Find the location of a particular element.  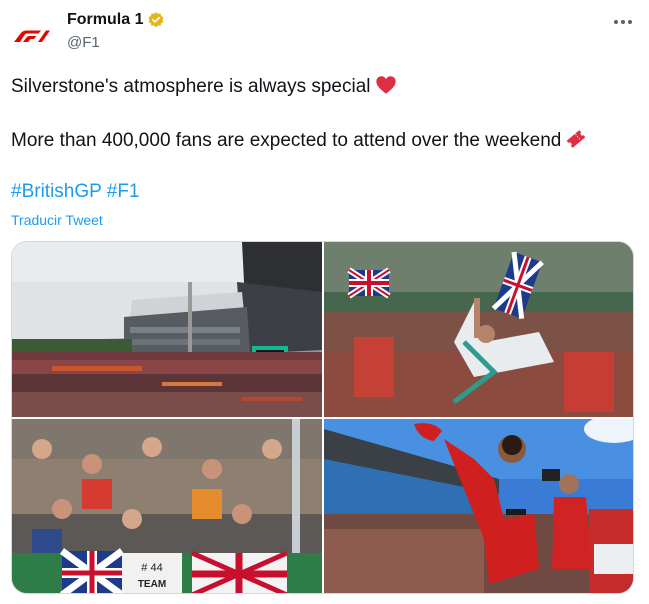

verified-badge-icon is located at coordinates (156, 20).